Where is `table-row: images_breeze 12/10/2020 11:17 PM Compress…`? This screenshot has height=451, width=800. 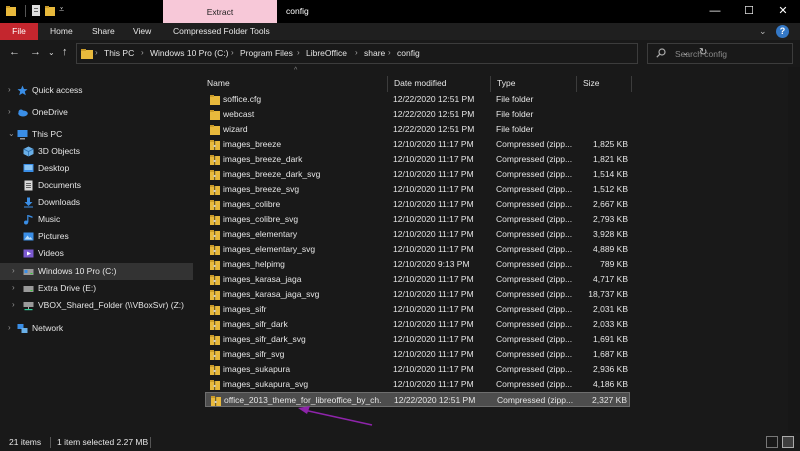
table-row: images_breeze 12/10/2020 11:17 PM Compress… is located at coordinates (417, 144).